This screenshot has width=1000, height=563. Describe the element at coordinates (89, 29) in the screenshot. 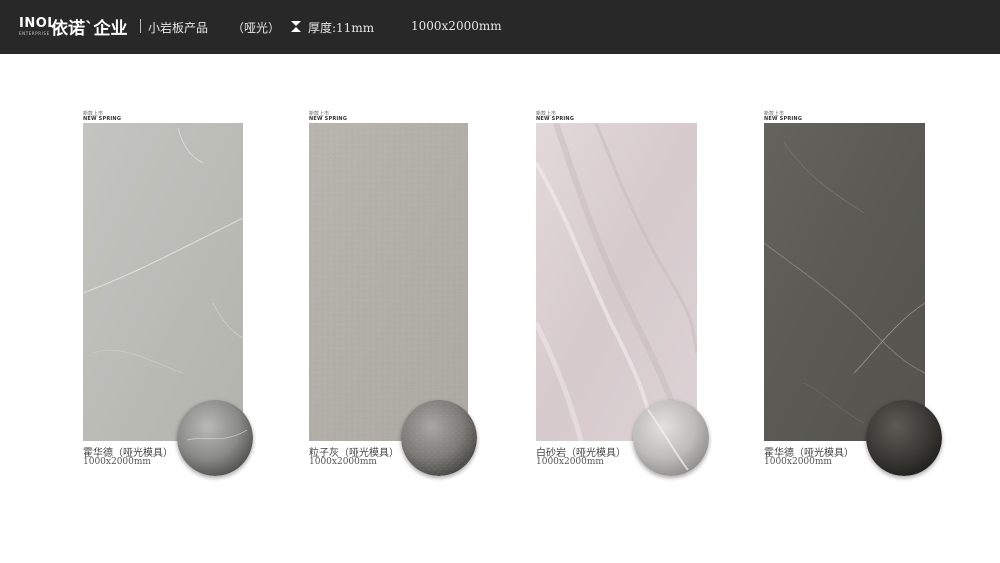

I see `brand-name-cn: 依诺`企业` at that location.